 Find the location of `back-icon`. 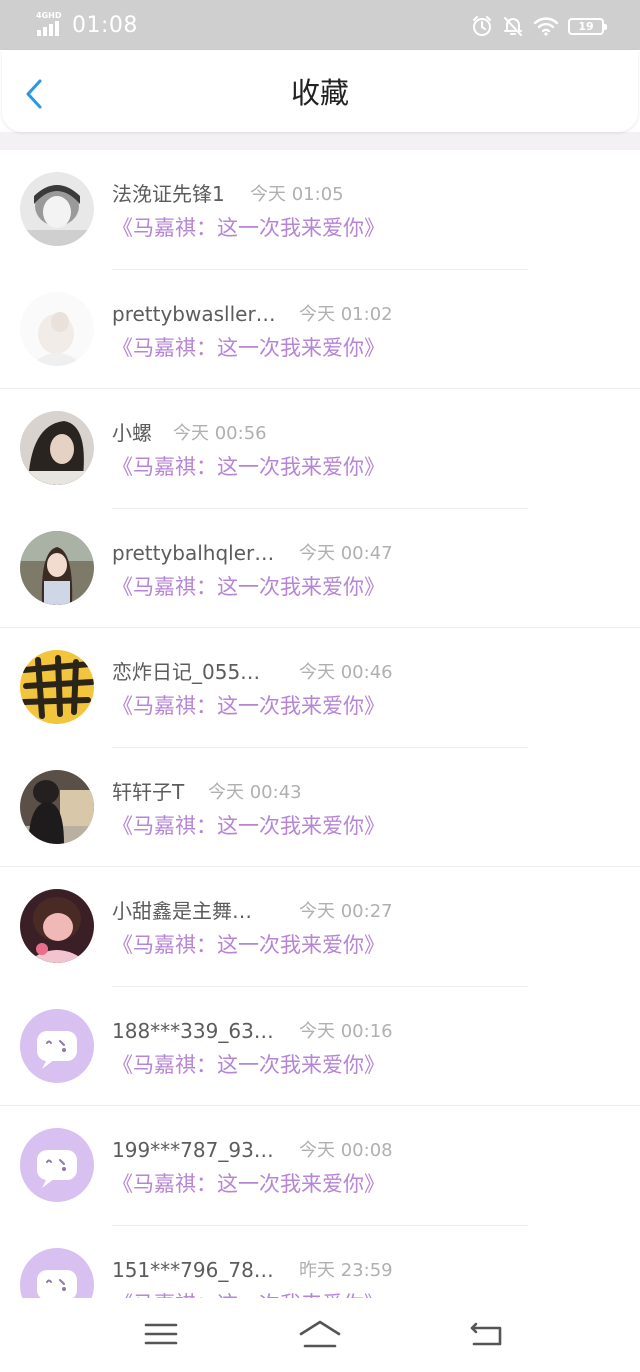

back-icon is located at coordinates (486, 1334).